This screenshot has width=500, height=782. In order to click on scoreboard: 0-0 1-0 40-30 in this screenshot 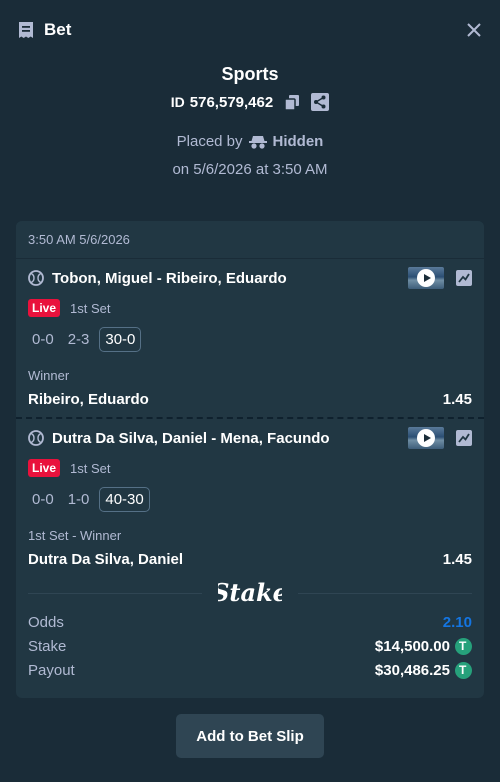, I will do `click(92, 499)`.